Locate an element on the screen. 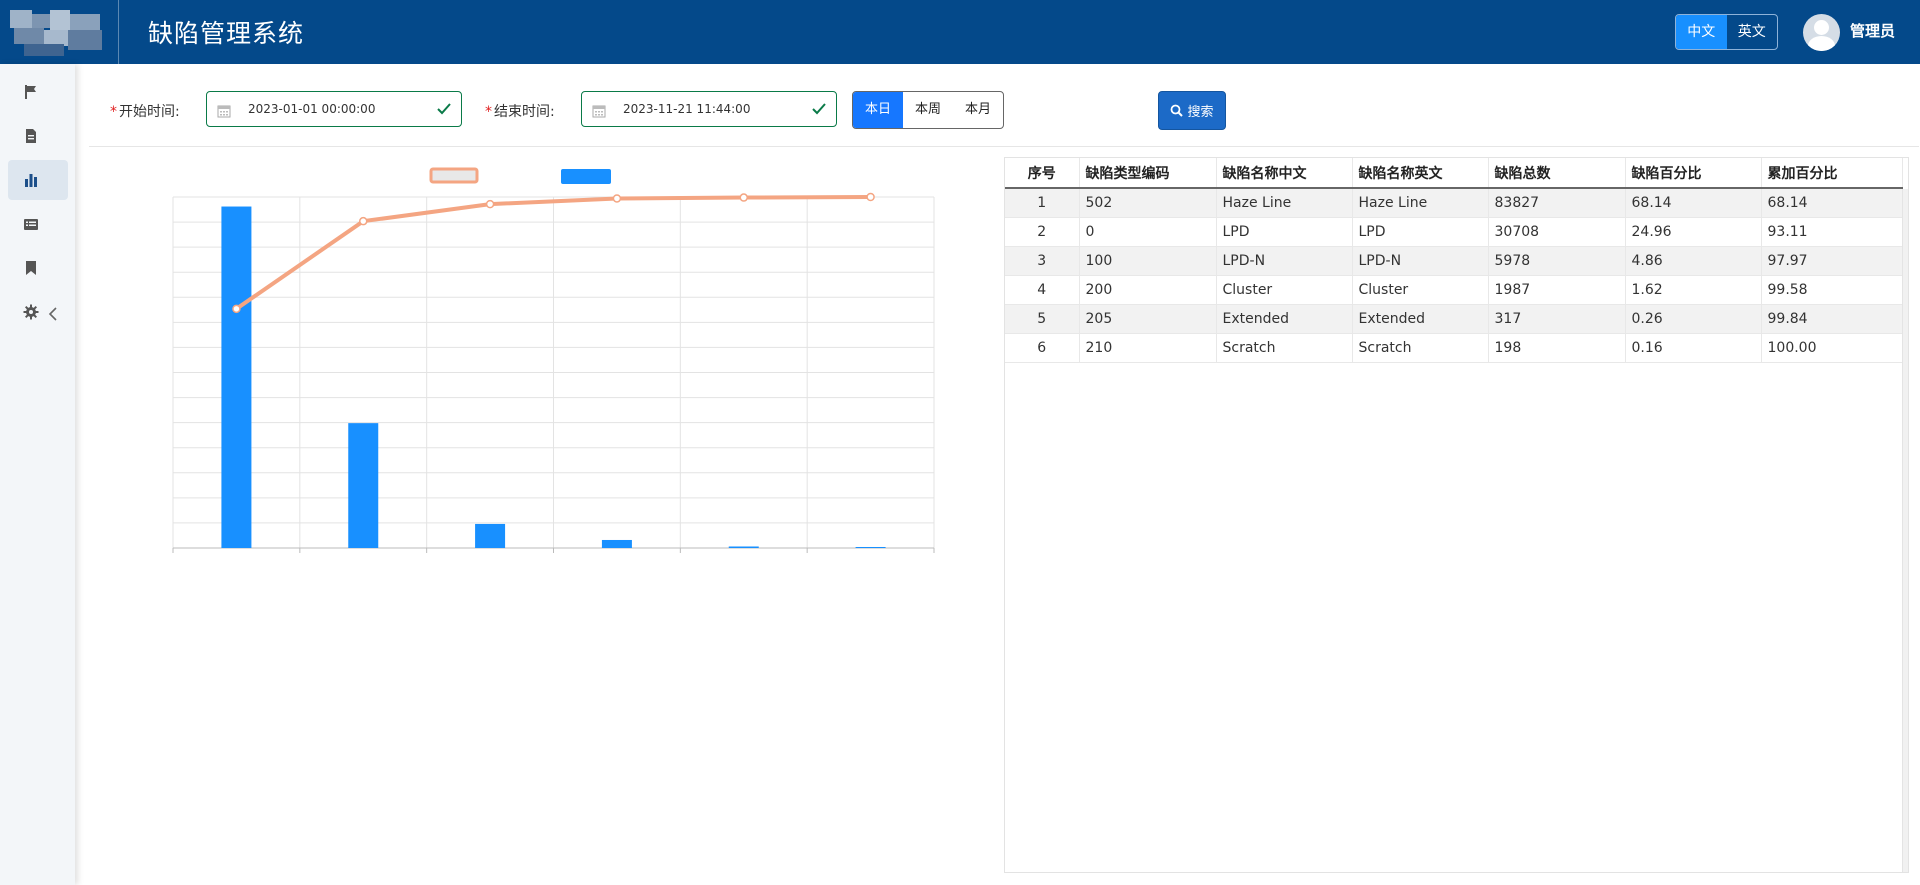 The image size is (1920, 885). table-cell: 99.84 is located at coordinates (1832, 319).